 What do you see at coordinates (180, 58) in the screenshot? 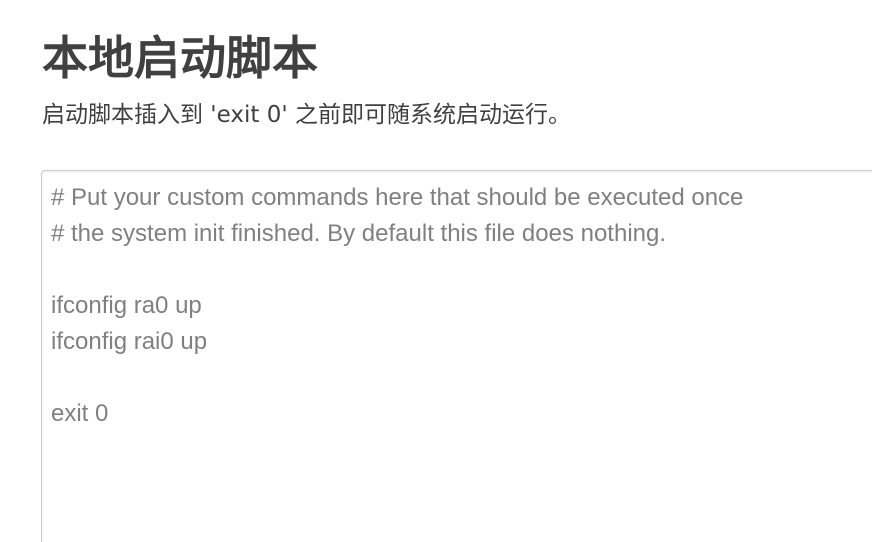
I see `page-title: 本地启动脚本` at bounding box center [180, 58].